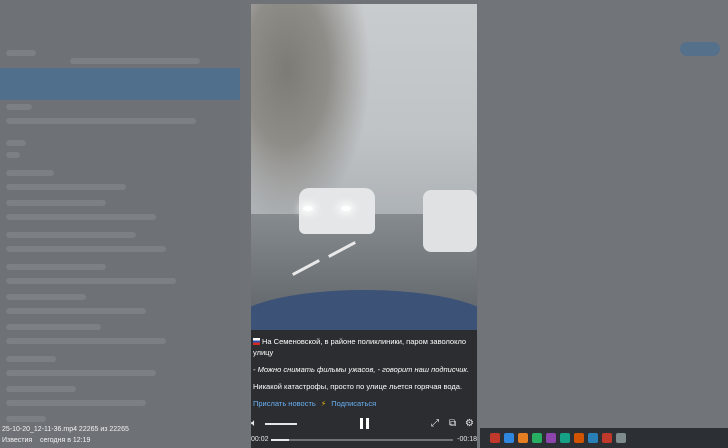 This screenshot has width=728, height=448. Describe the element at coordinates (260, 439) in the screenshot. I see `current-time: 00:02` at that location.